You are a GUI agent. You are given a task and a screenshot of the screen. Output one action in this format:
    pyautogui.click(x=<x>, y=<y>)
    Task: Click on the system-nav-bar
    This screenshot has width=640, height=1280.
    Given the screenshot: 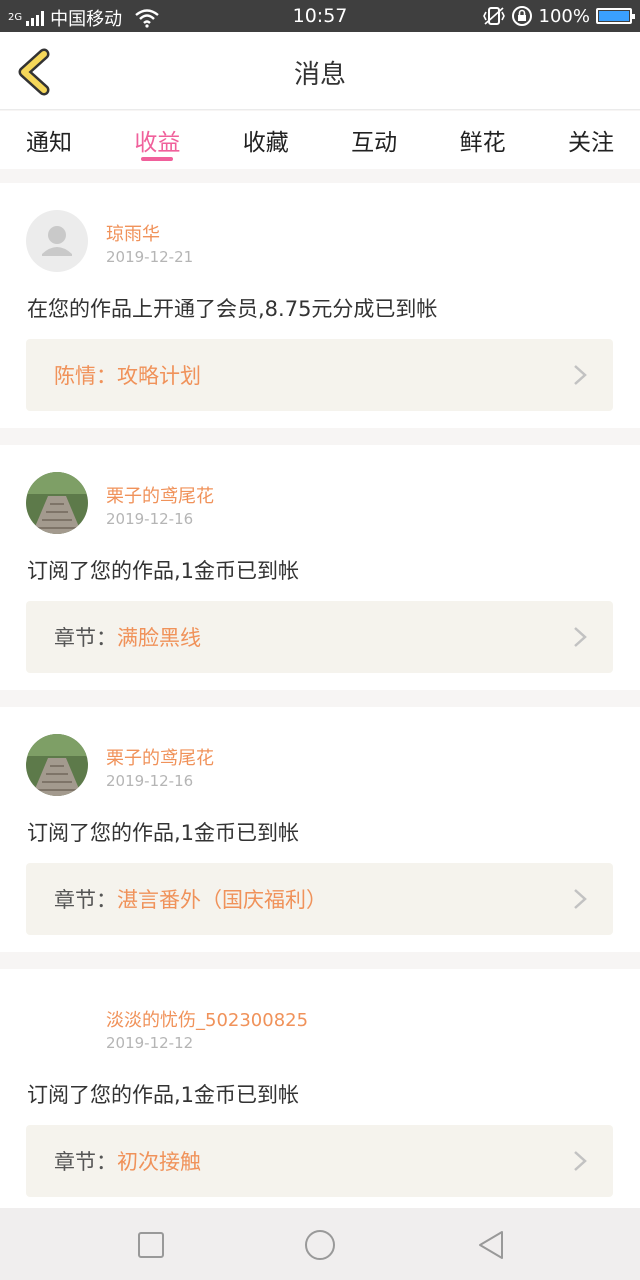 What is the action you would take?
    pyautogui.click(x=320, y=1244)
    